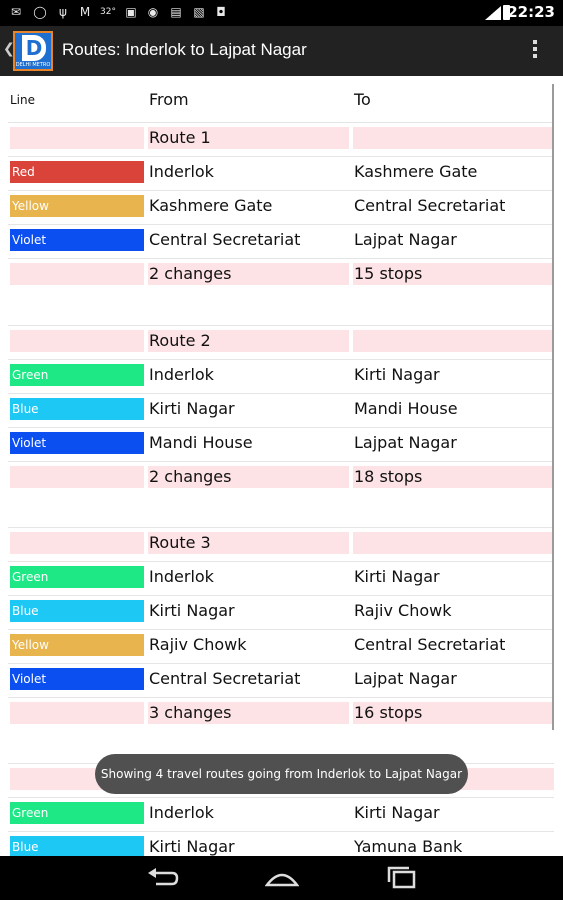  Describe the element at coordinates (248, 341) in the screenshot. I see `route-name: Route 2` at that location.